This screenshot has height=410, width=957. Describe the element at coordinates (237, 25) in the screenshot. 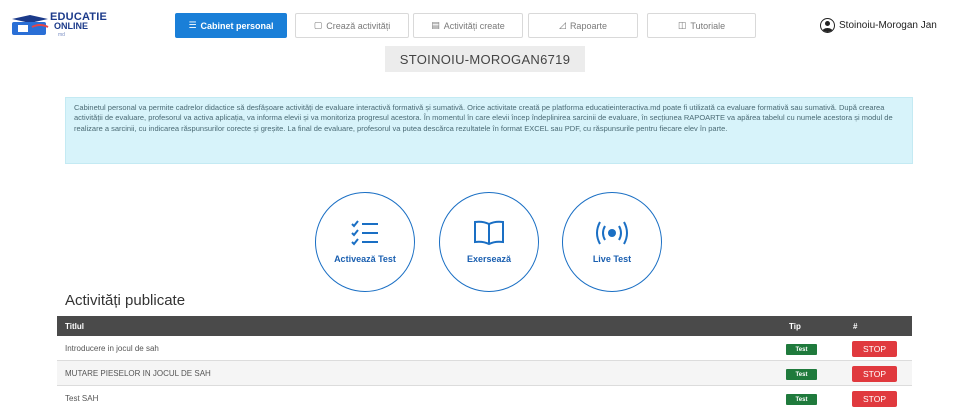

I see `nav-label: Cabinet personal` at that location.